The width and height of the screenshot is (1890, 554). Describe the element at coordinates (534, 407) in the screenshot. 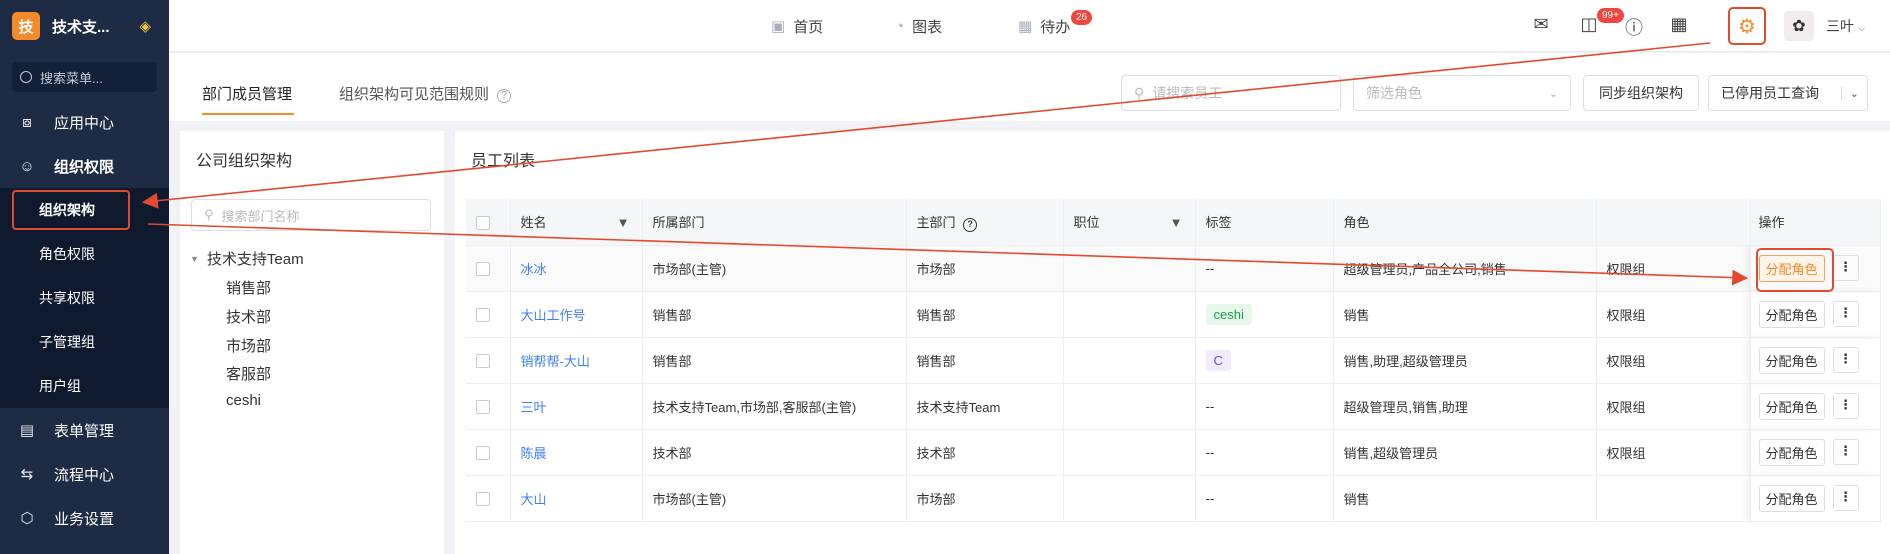

I see `employee-name-link: 三叶` at that location.